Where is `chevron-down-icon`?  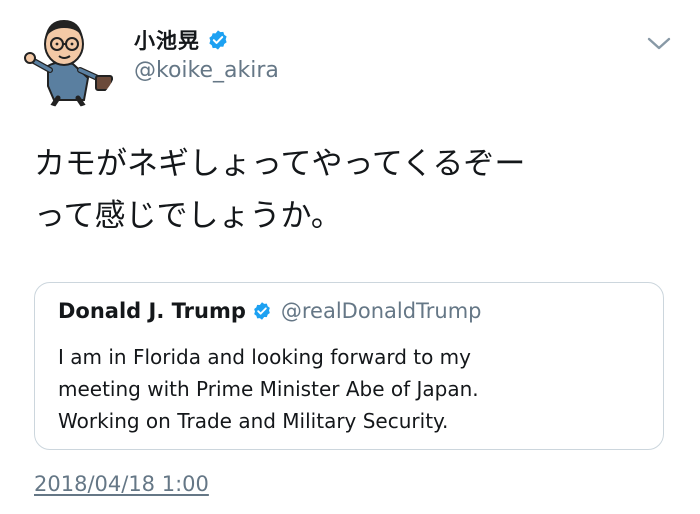 chevron-down-icon is located at coordinates (659, 44).